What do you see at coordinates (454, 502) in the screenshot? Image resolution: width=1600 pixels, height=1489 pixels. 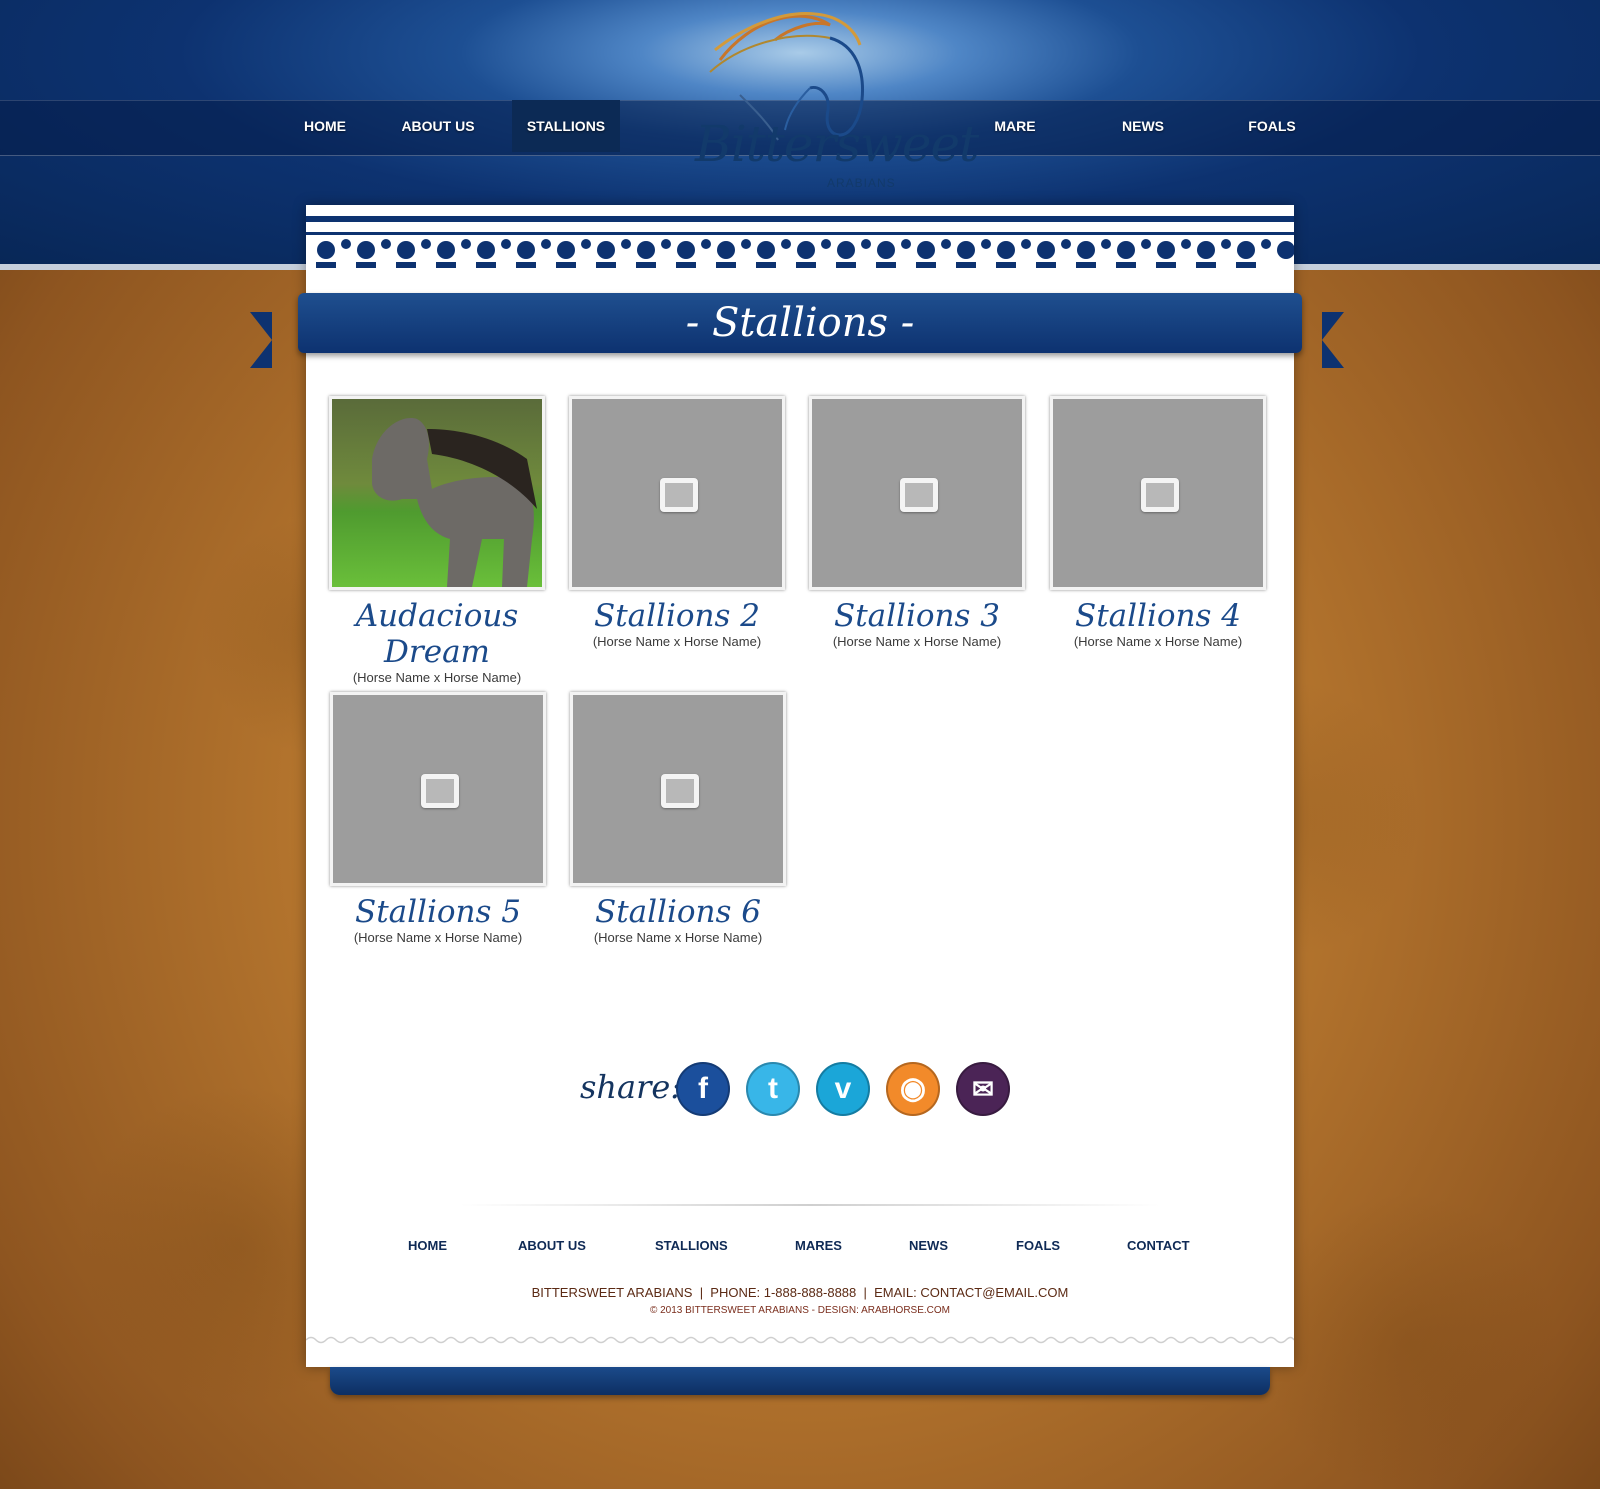 I see `horse-photo-icon` at bounding box center [454, 502].